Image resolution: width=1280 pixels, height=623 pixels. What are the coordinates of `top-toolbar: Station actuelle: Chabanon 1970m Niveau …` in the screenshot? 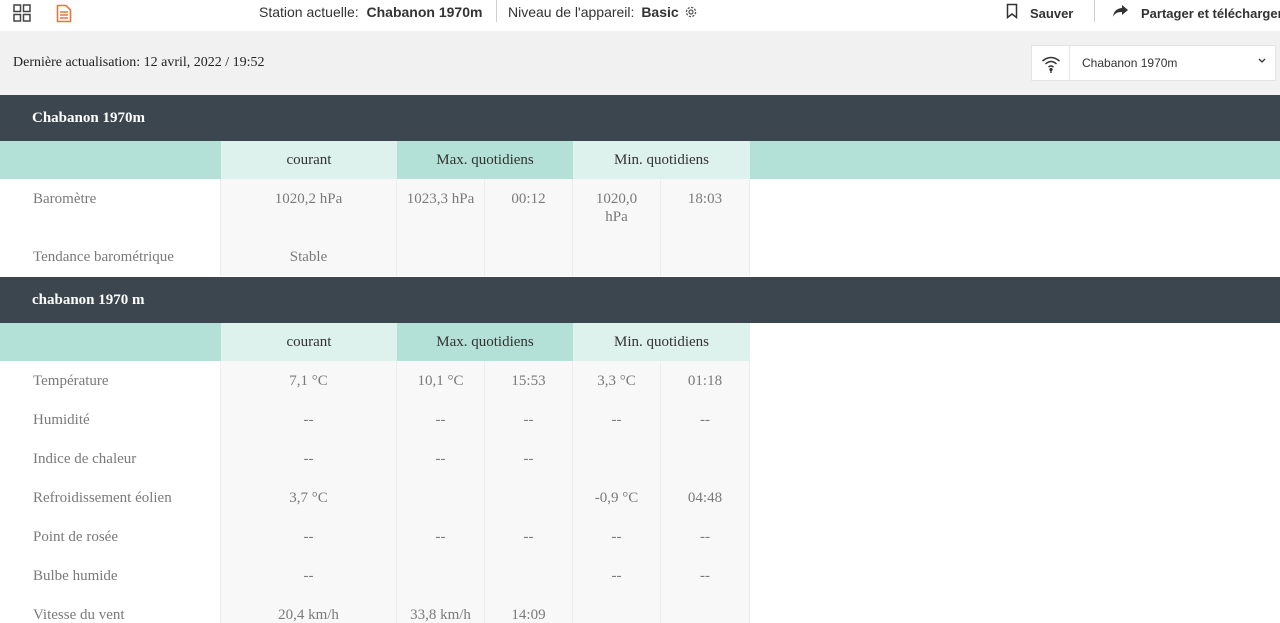 It's located at (640, 14).